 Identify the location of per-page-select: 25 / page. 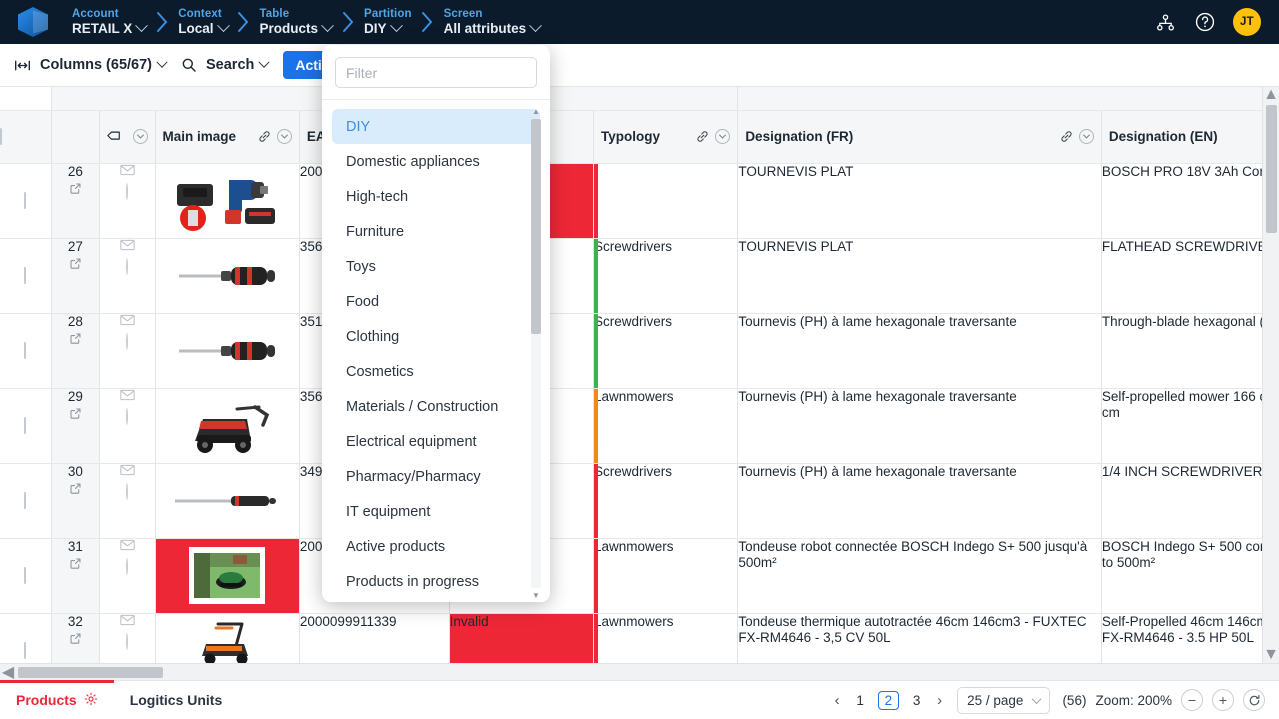
(1004, 700).